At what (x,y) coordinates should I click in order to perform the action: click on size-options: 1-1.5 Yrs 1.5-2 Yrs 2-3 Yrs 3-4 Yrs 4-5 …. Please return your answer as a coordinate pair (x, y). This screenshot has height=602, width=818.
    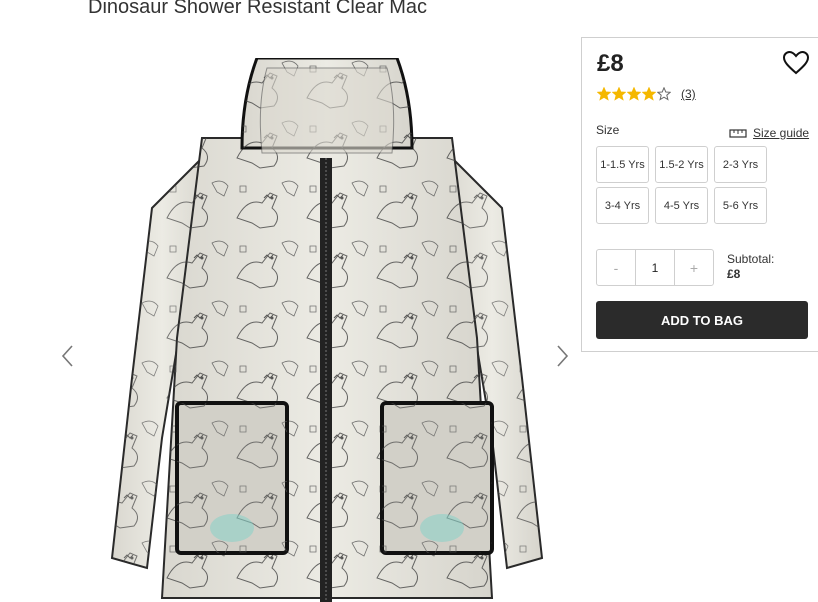
    Looking at the image, I should click on (683, 185).